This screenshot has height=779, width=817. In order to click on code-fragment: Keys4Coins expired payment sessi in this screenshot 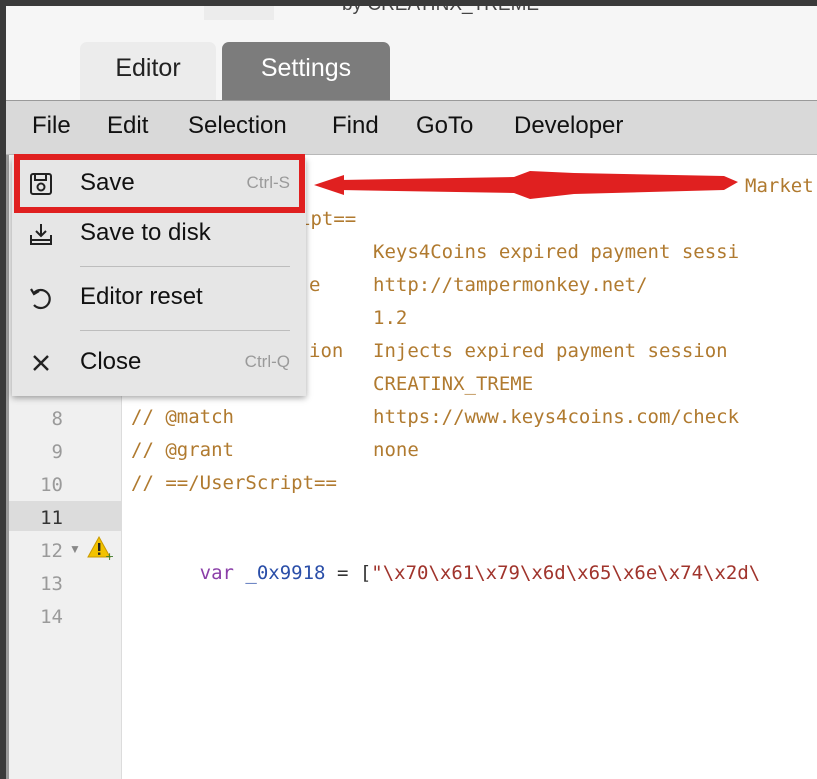, I will do `click(556, 252)`.